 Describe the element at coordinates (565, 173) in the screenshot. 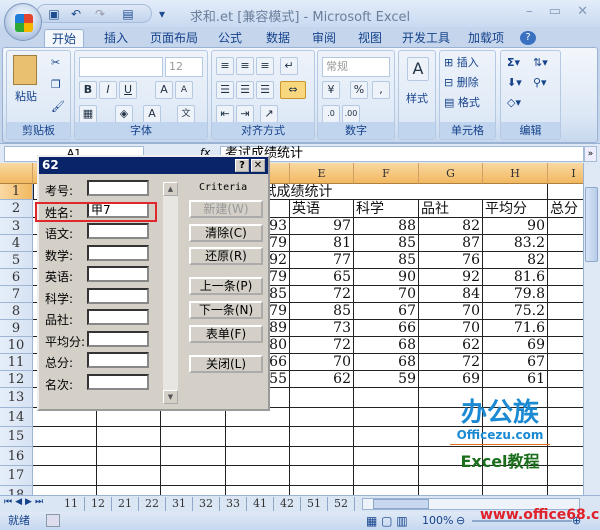

I see `column-header-I: I` at that location.